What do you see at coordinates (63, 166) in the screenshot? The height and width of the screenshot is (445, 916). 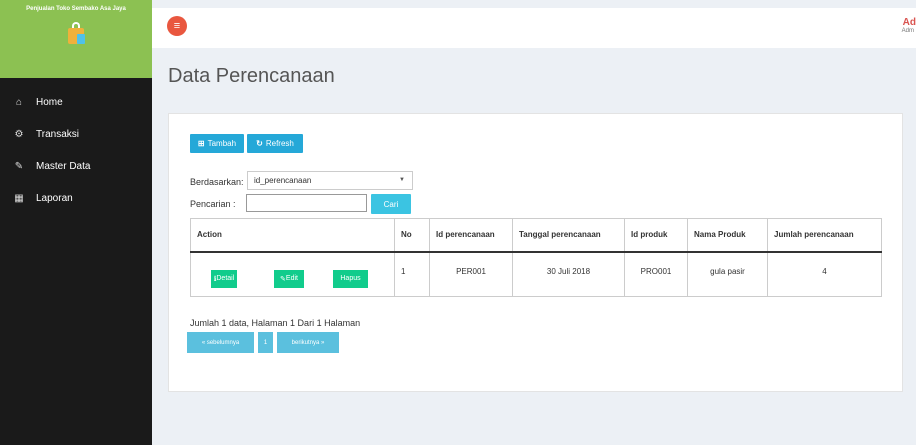 I see `sidebar-item-label: Master Data` at bounding box center [63, 166].